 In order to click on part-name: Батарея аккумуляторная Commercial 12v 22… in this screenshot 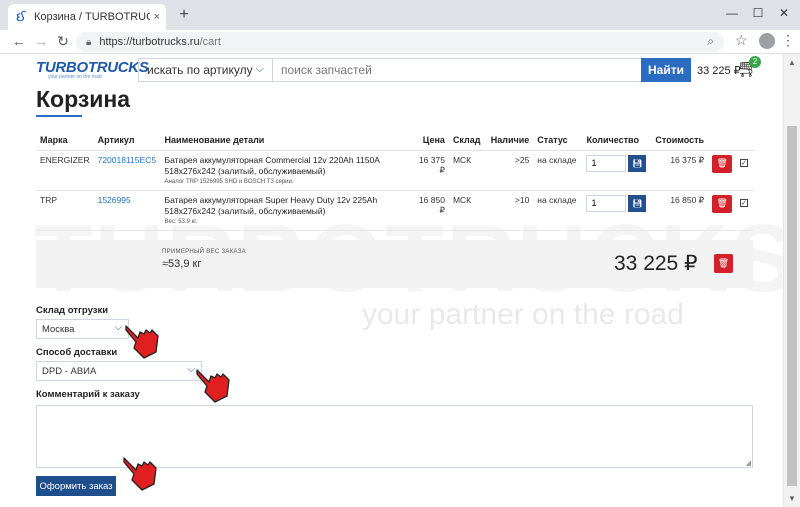, I will do `click(272, 165)`.